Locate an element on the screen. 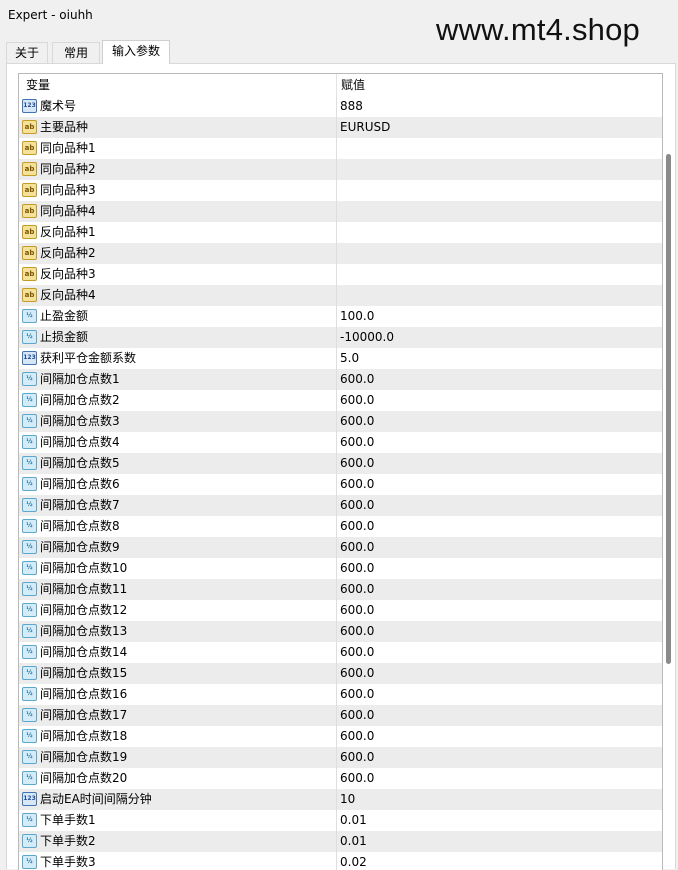 Image resolution: width=678 pixels, height=870 pixels. table-row: ab 同向品种4 is located at coordinates (340, 211).